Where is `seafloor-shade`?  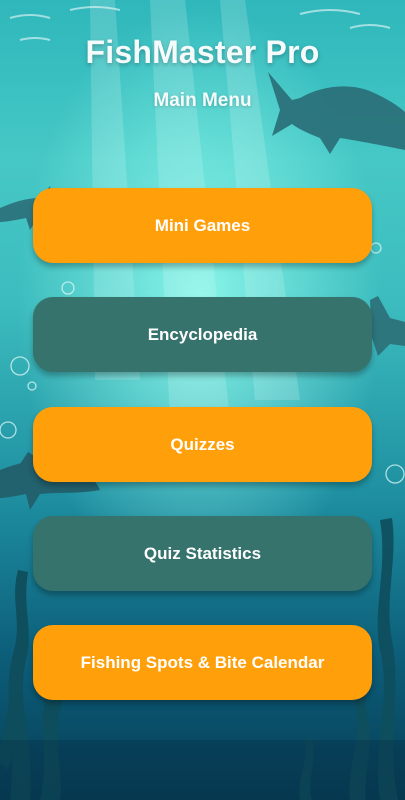
seafloor-shade is located at coordinates (202, 770).